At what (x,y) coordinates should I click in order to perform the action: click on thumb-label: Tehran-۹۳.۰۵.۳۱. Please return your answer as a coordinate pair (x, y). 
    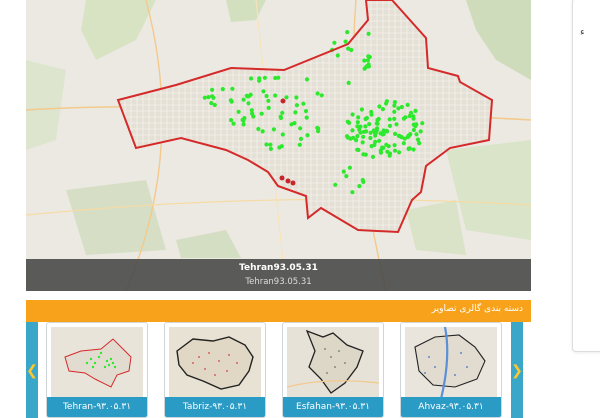
    Looking at the image, I should click on (97, 407).